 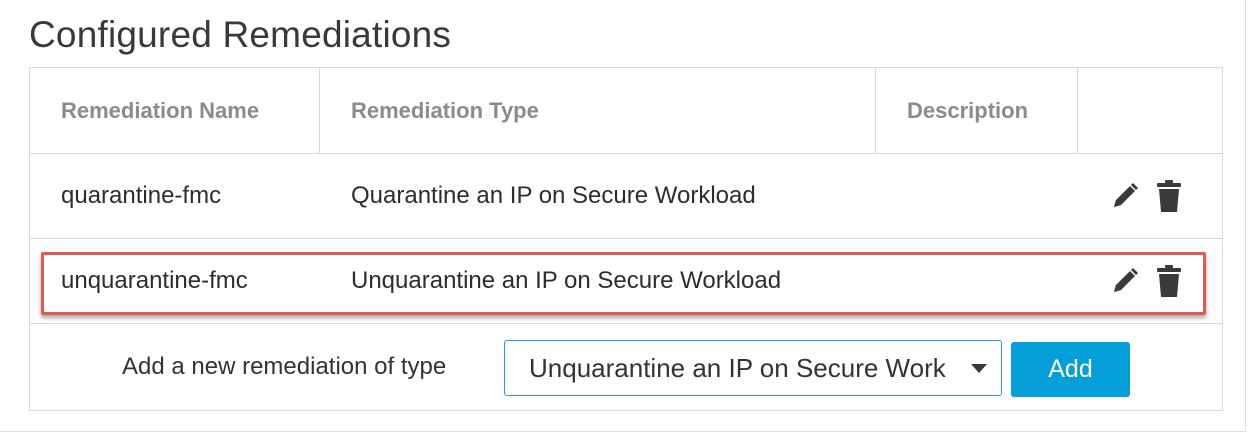 I want to click on remediation-name-cell: unquarantine-fmc, so click(x=154, y=280).